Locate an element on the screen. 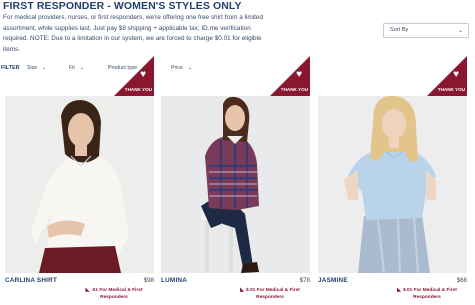 The height and width of the screenshot is (305, 475). filter-price: Price ⌄ is located at coordinates (181, 68).